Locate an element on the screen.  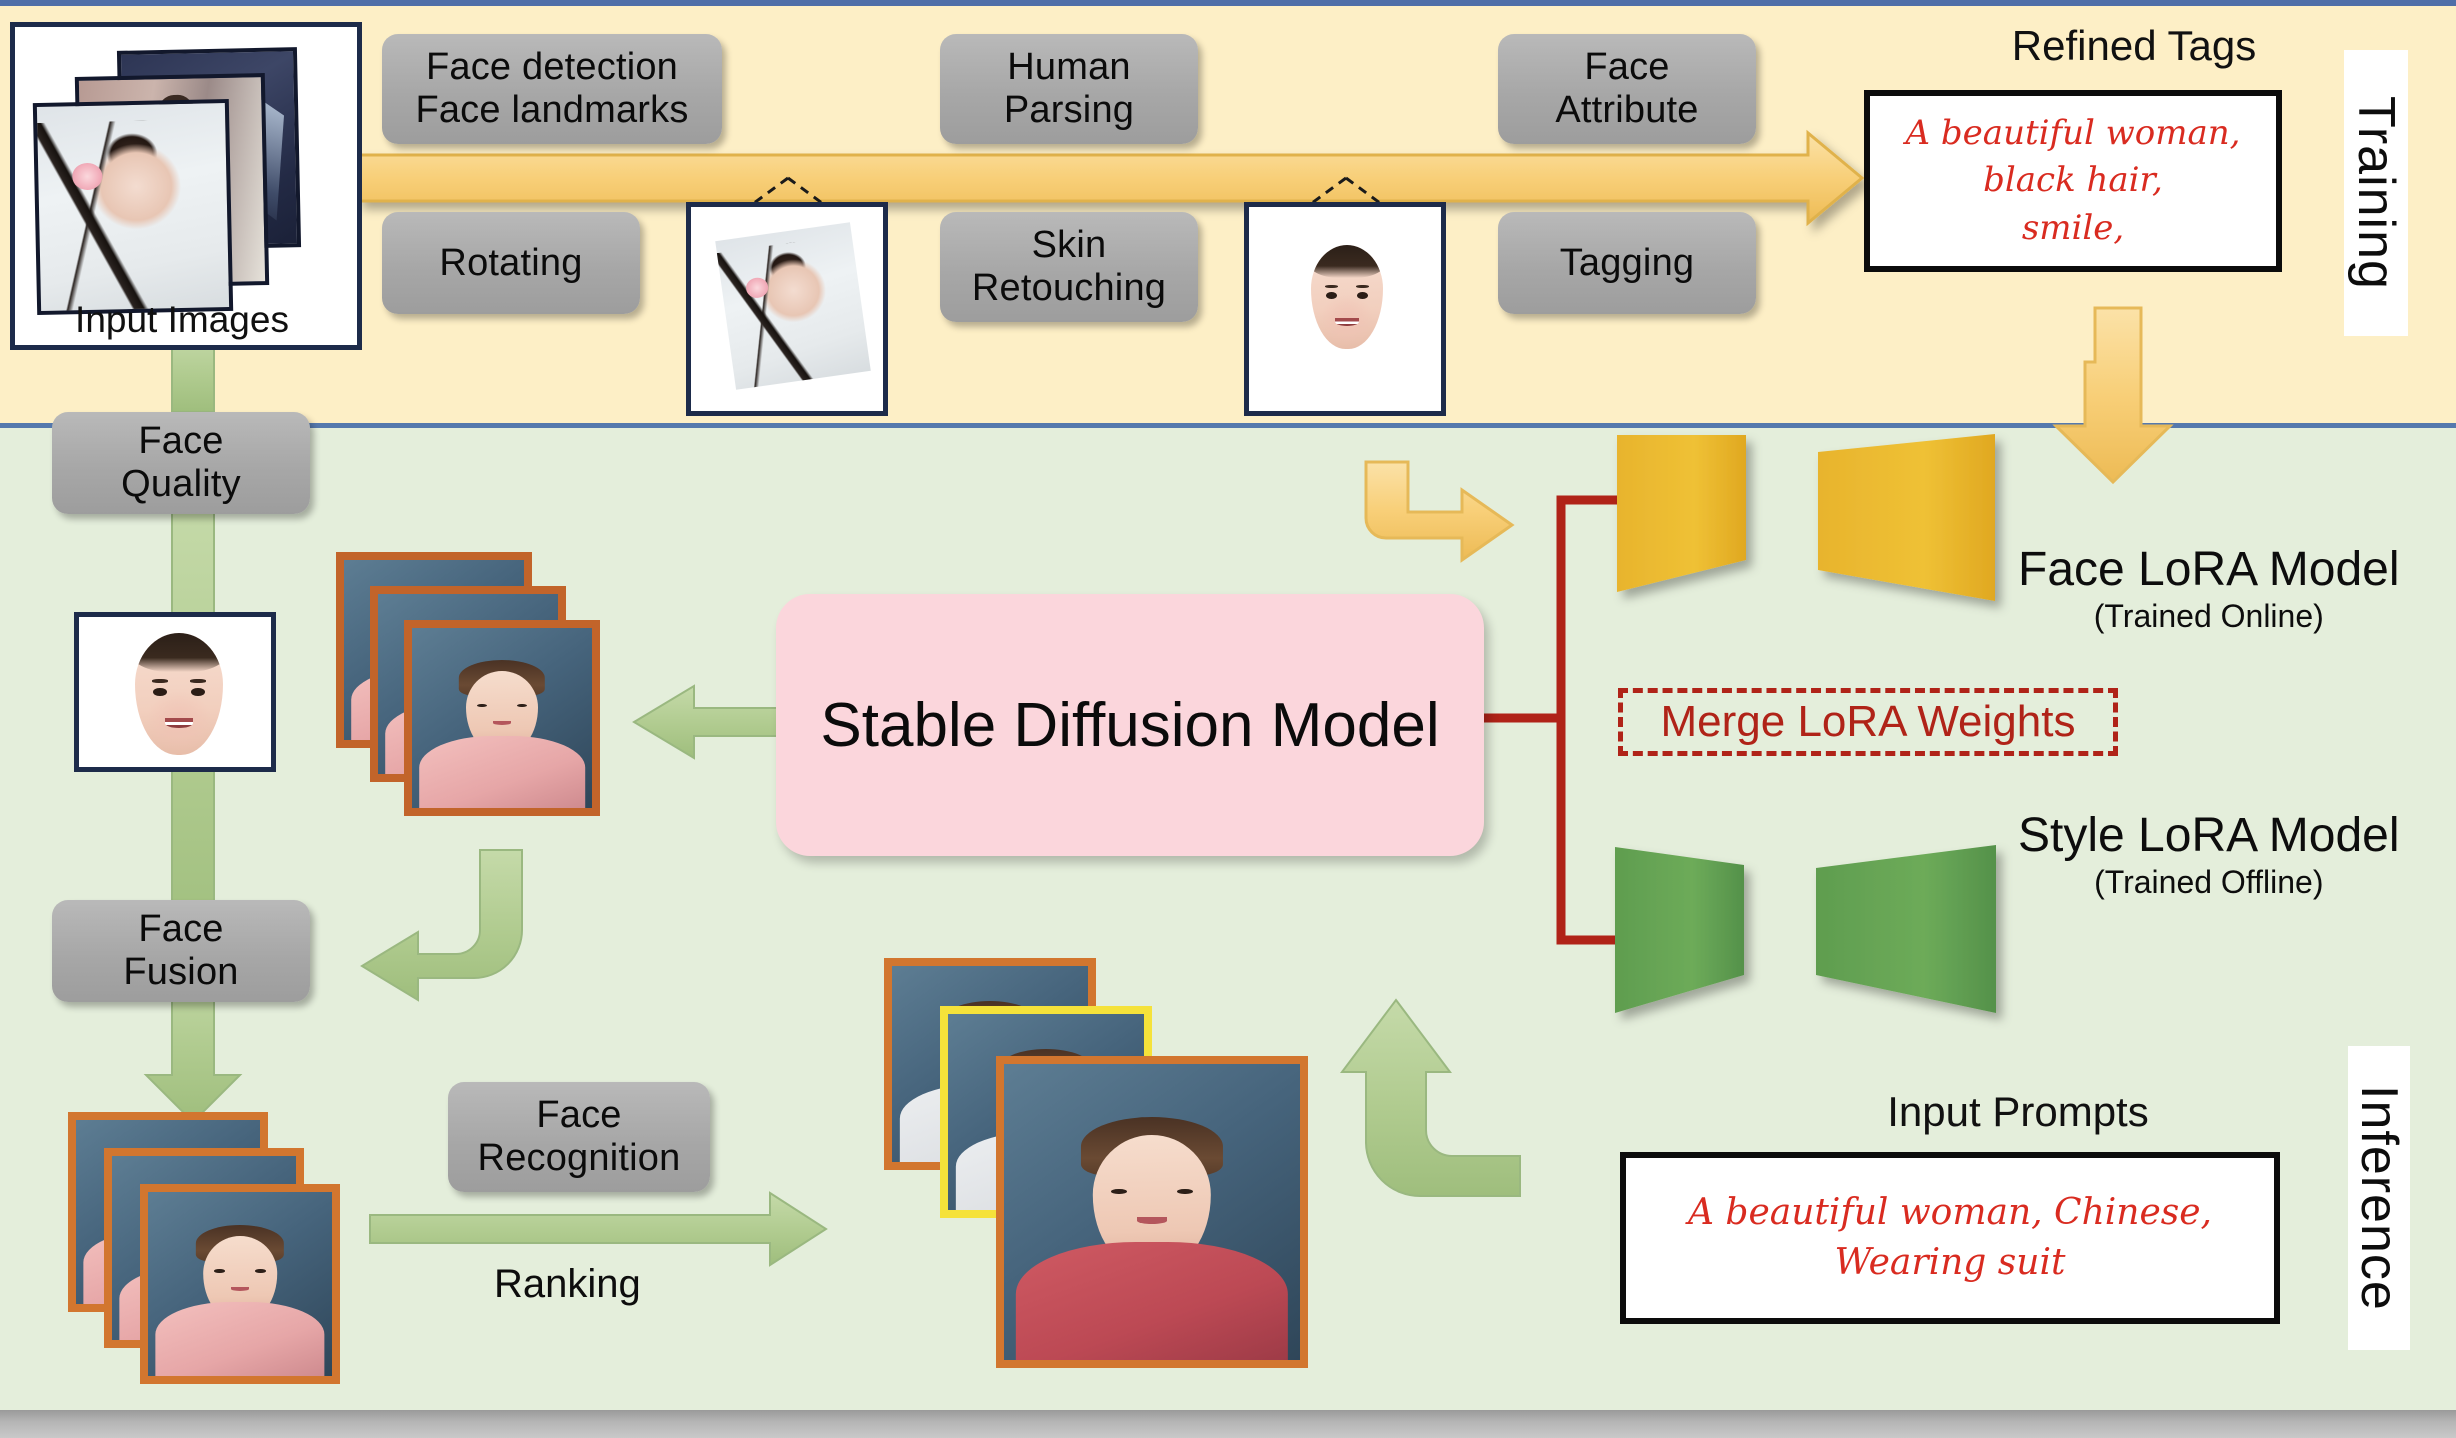
style-lora-title: Style LoRA Model is located at coordinates (2209, 835).